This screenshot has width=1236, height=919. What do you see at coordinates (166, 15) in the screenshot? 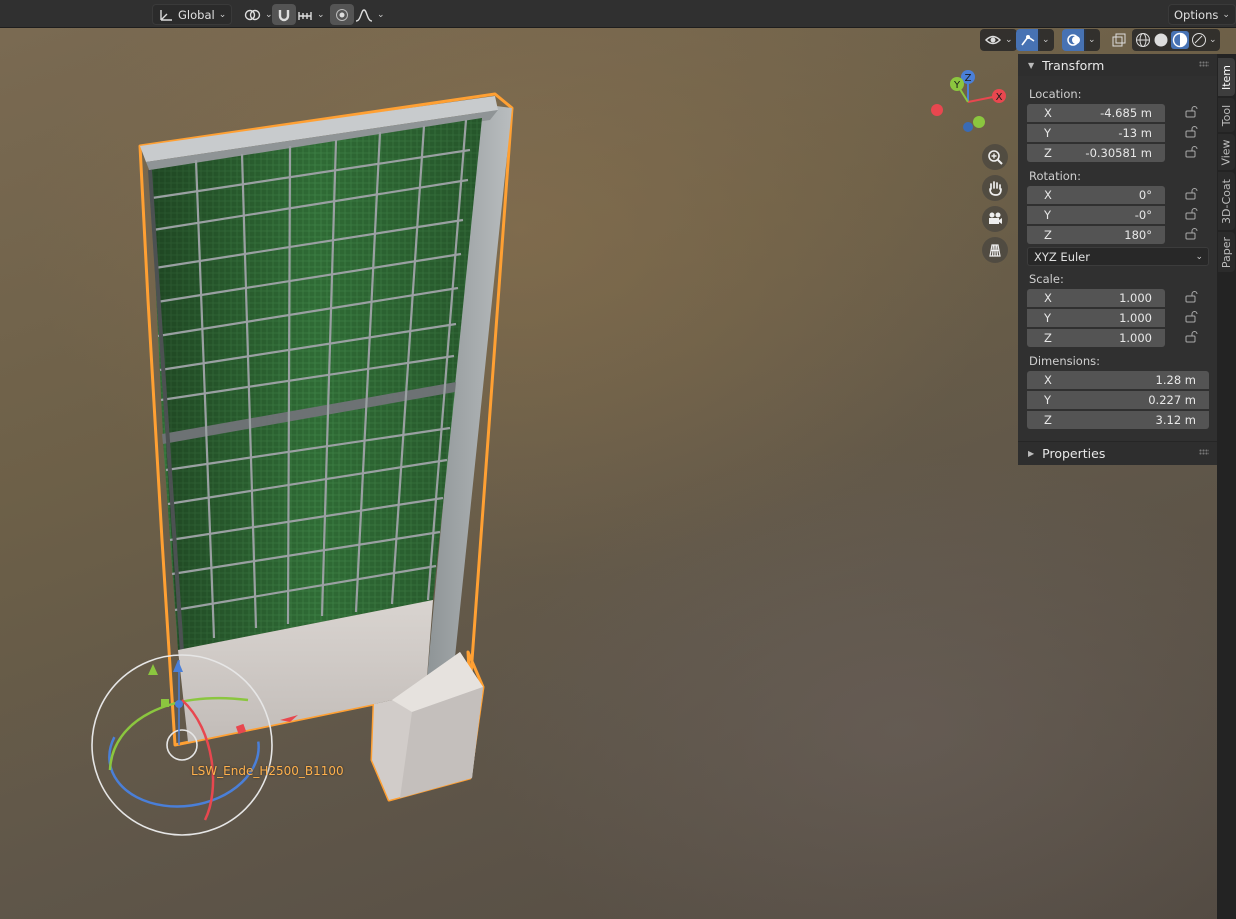
I see `orientation-axis-icon` at bounding box center [166, 15].